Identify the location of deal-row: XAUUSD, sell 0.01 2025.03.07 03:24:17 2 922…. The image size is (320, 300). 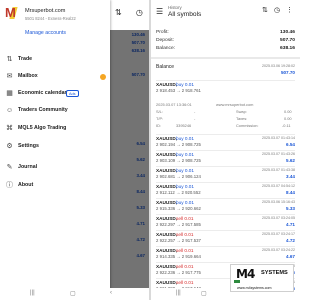
(225, 239).